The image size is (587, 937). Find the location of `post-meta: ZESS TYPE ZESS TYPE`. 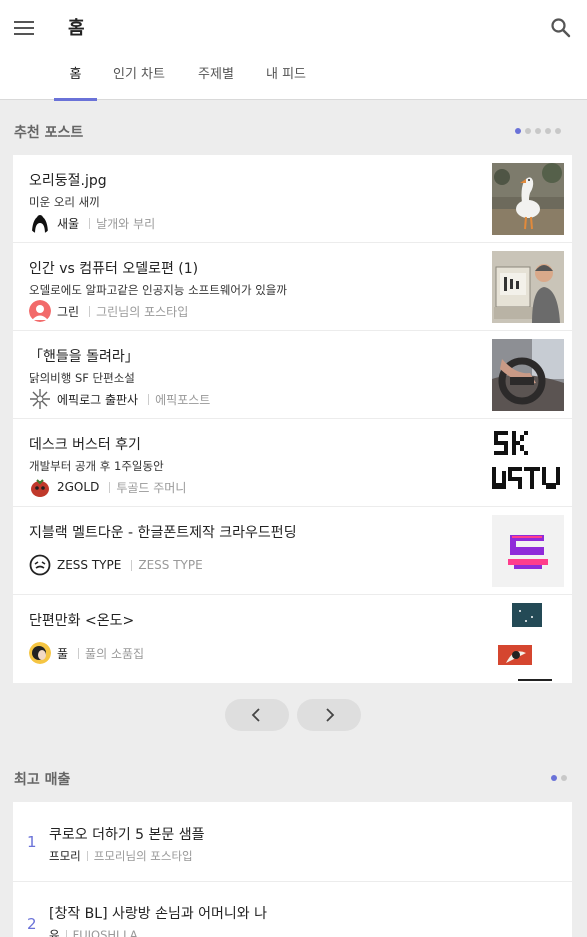

post-meta: ZESS TYPE ZESS TYPE is located at coordinates (116, 565).